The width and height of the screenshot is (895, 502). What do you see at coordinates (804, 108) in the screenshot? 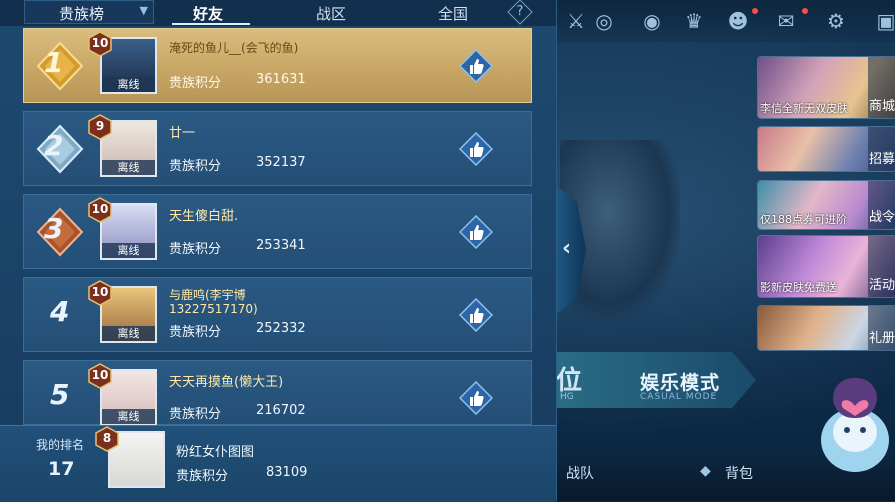
I see `promo-caption: 李信全新无双皮肤` at bounding box center [804, 108].